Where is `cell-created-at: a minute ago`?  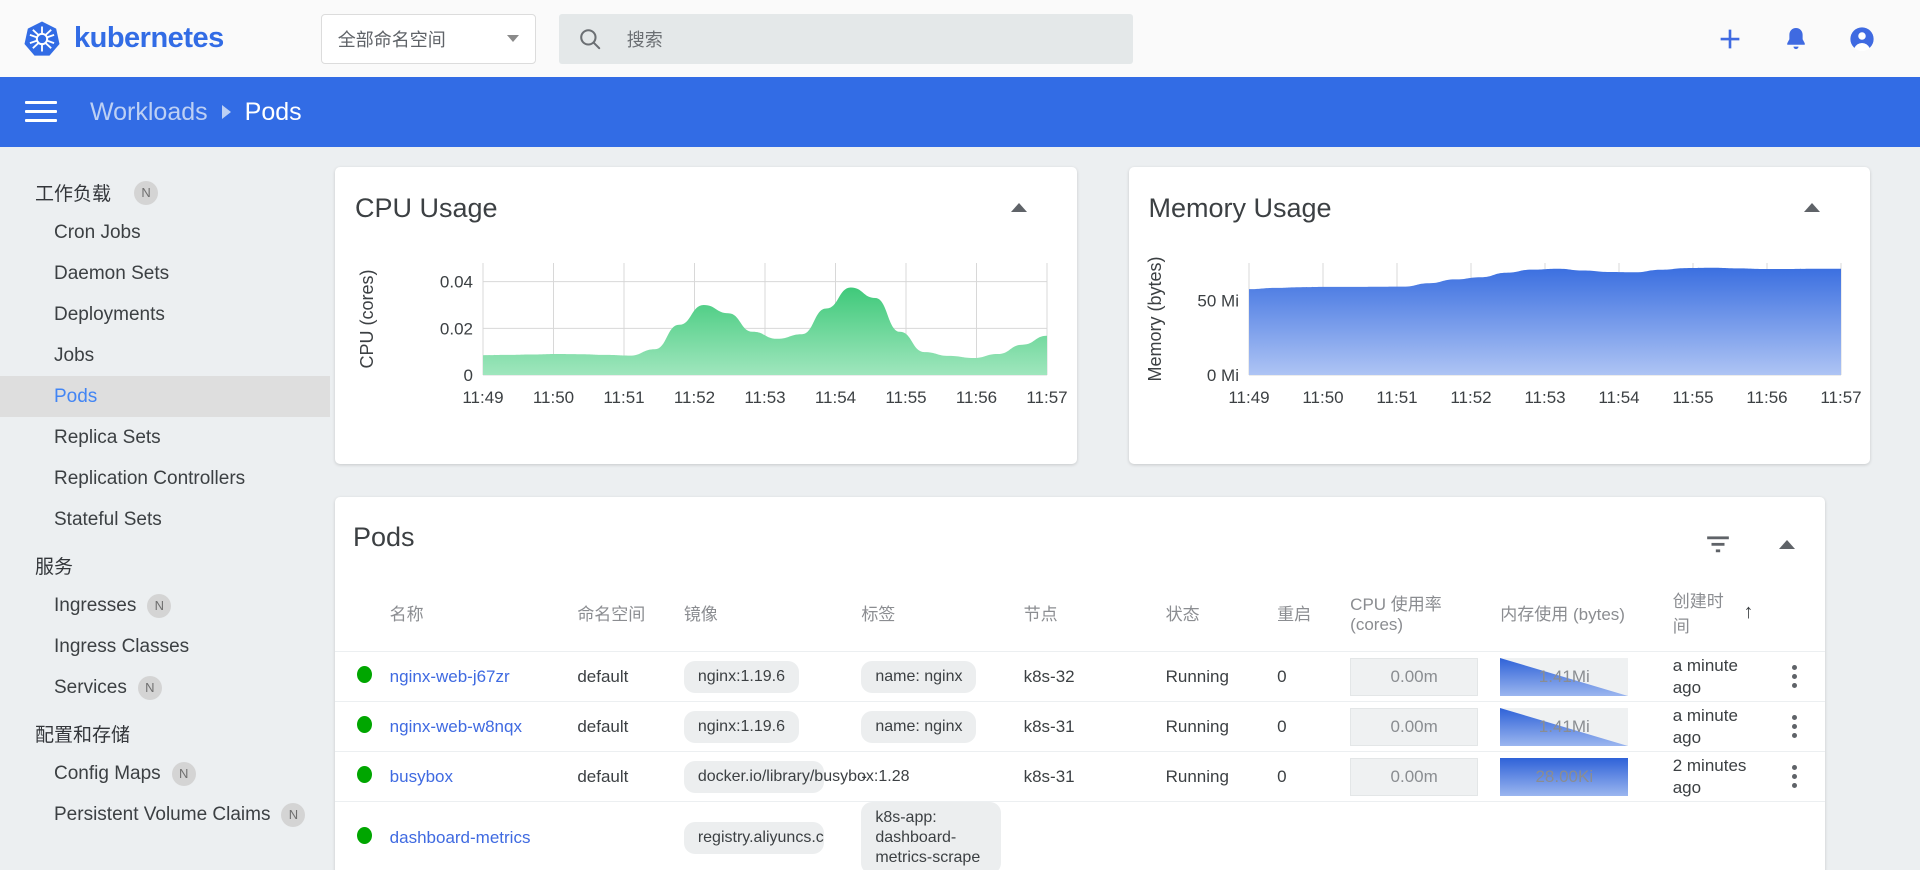 cell-created-at: a minute ago is located at coordinates (1715, 676).